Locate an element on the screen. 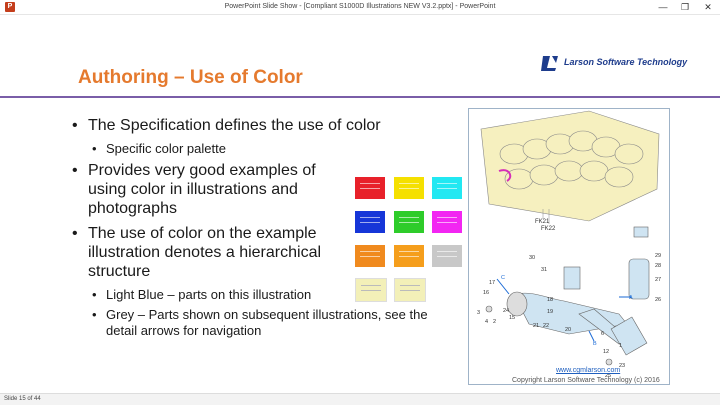  title-divider is located at coordinates (360, 97).